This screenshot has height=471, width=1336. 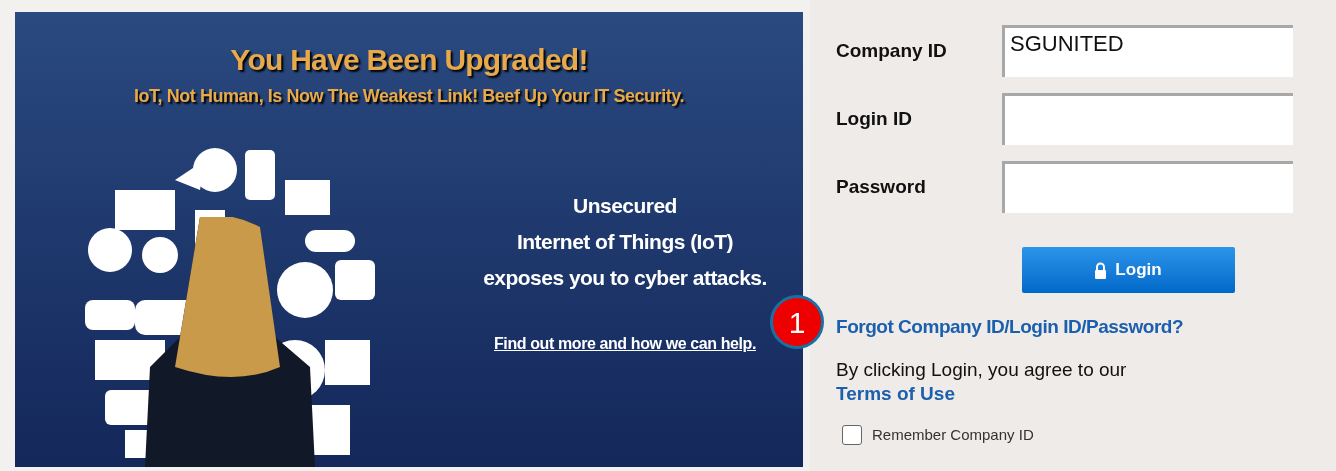 I want to click on field-label: Login ID, so click(x=874, y=118).